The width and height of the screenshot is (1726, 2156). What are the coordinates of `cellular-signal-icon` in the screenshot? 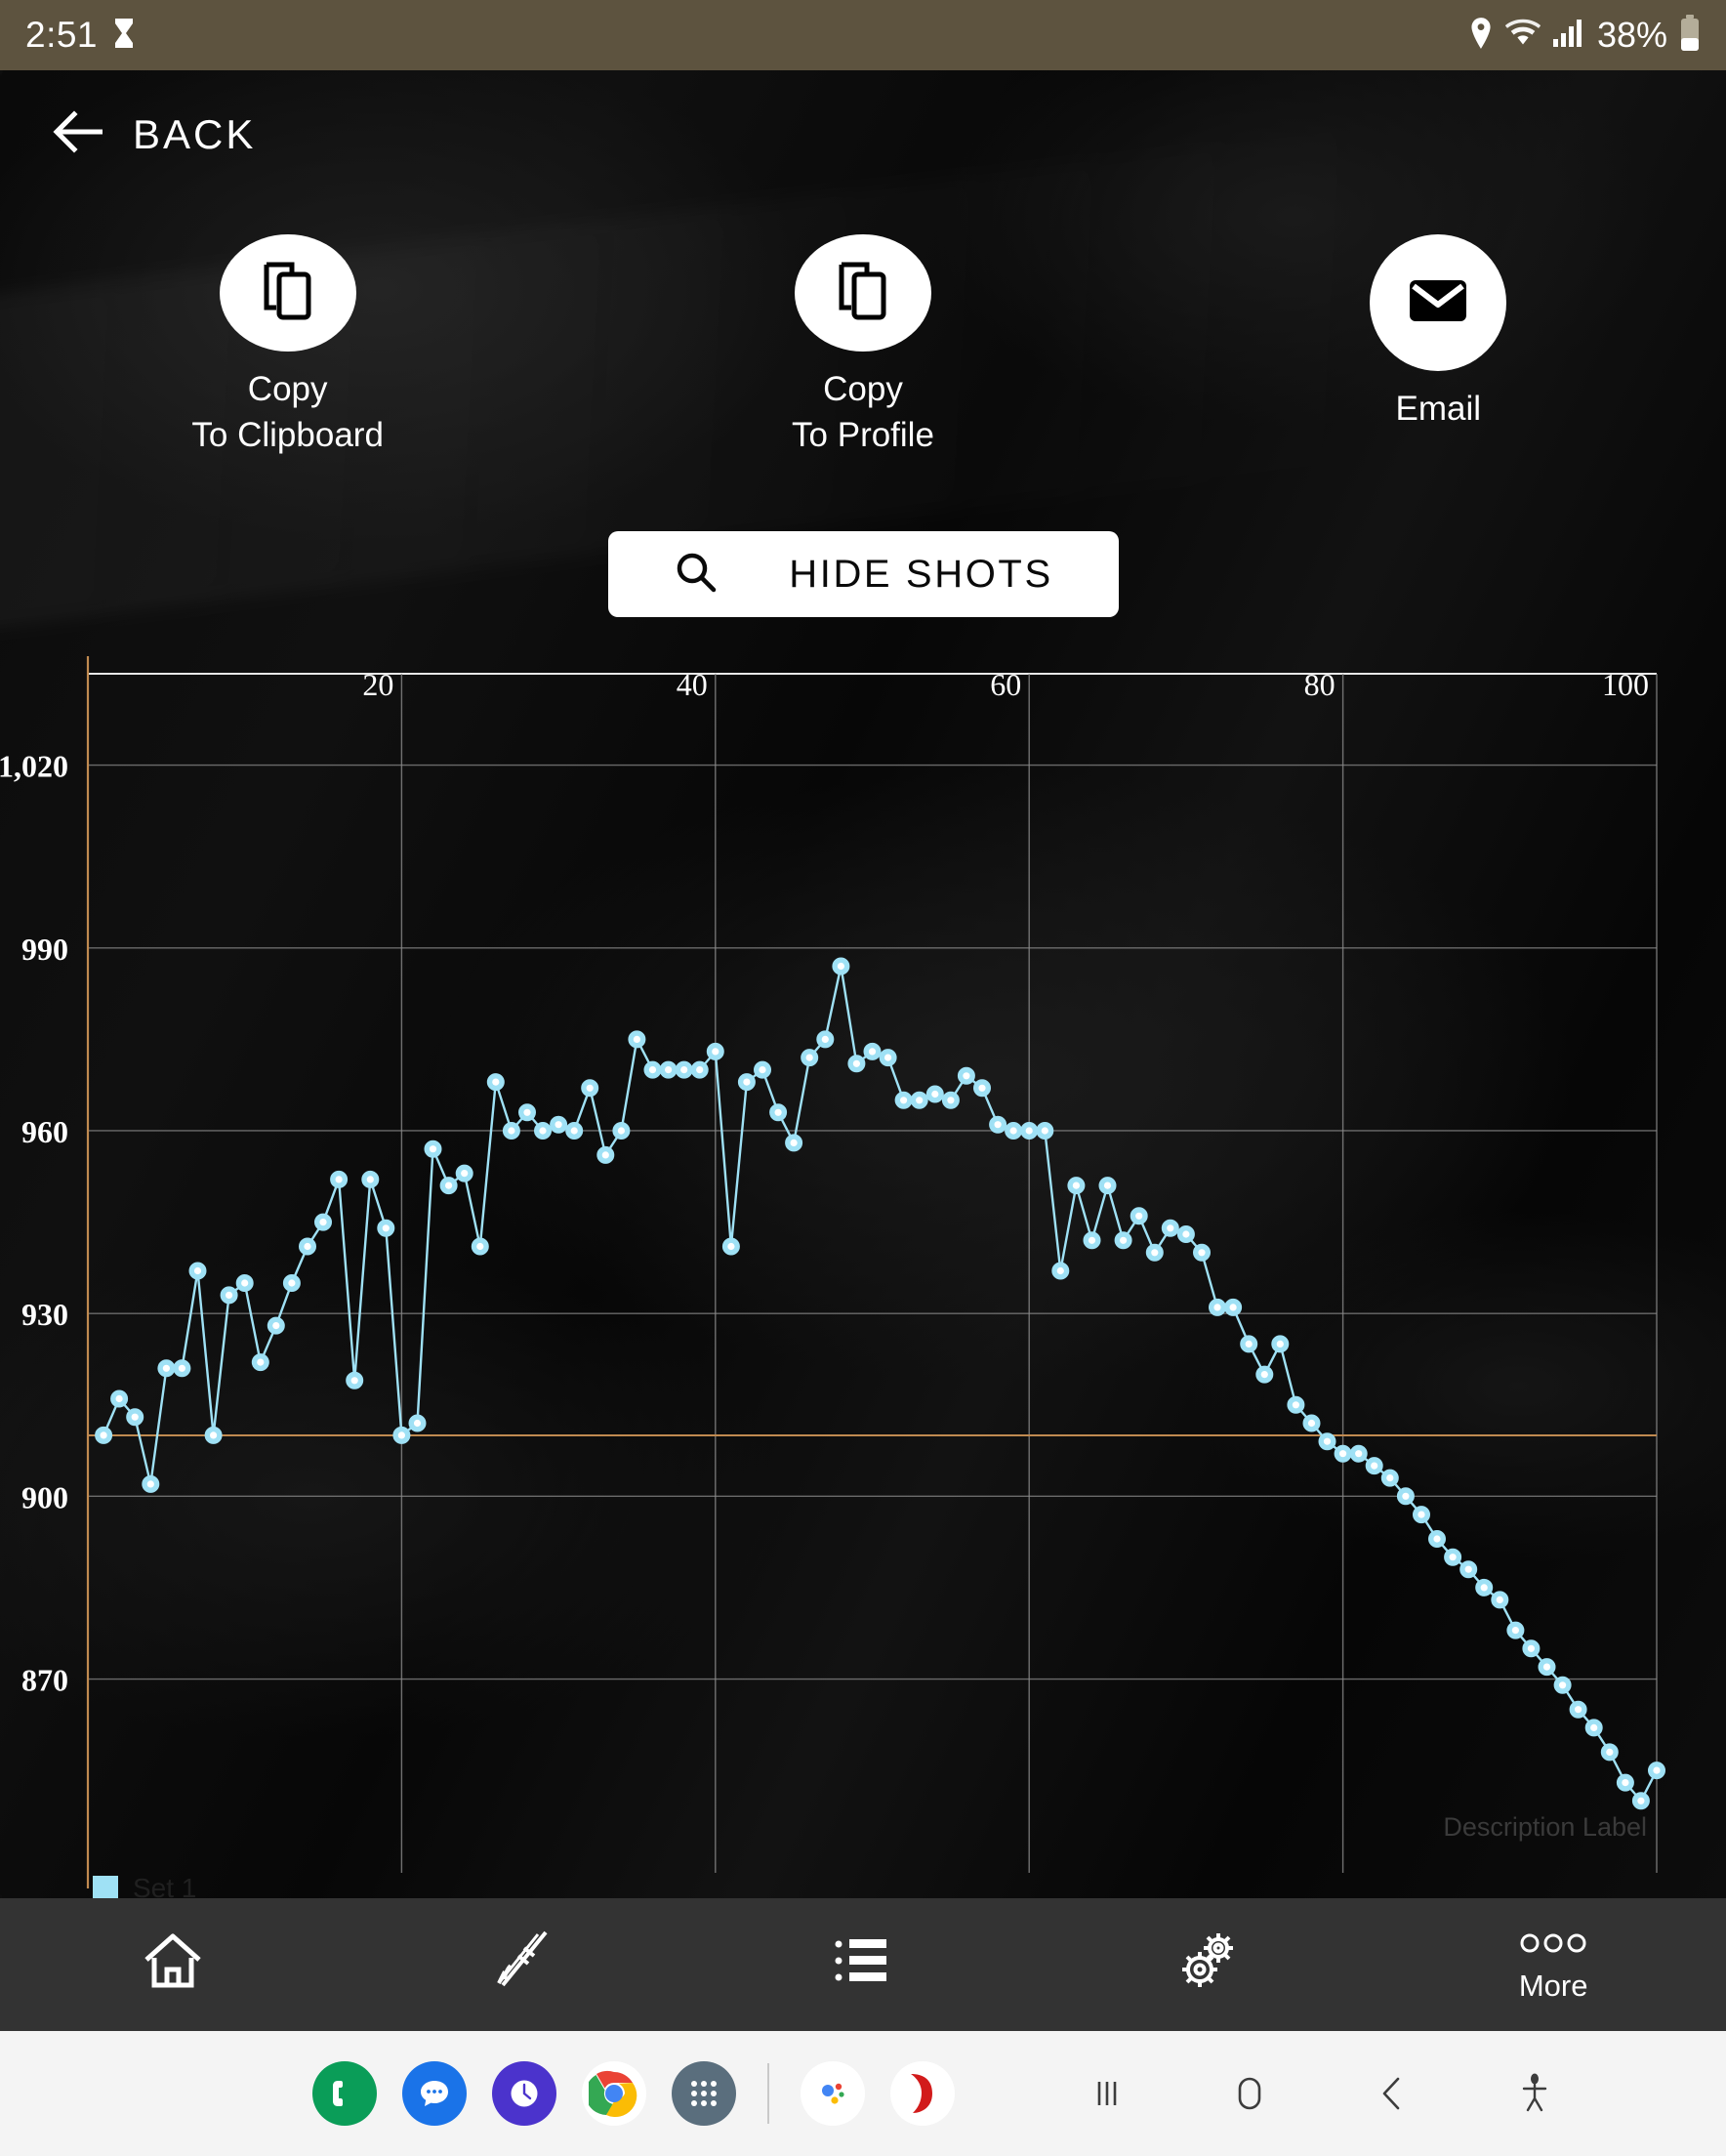 It's located at (1568, 36).